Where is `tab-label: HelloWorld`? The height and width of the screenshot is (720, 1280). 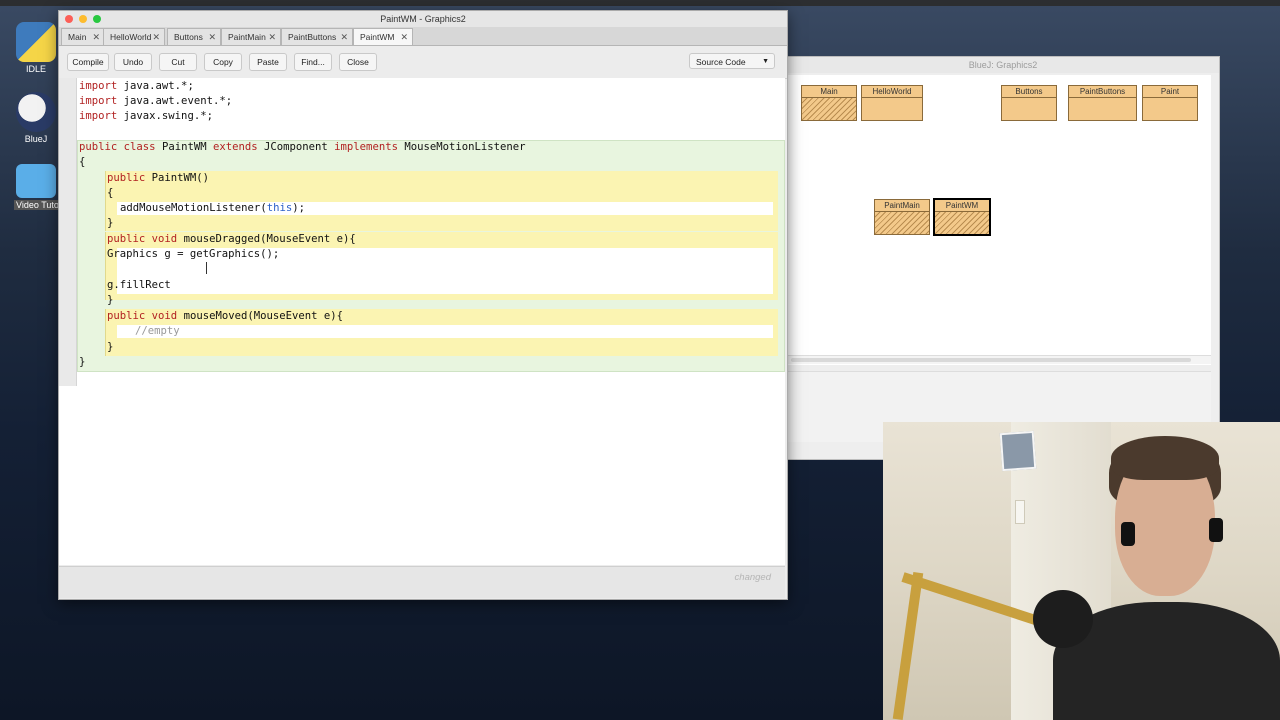 tab-label: HelloWorld is located at coordinates (131, 37).